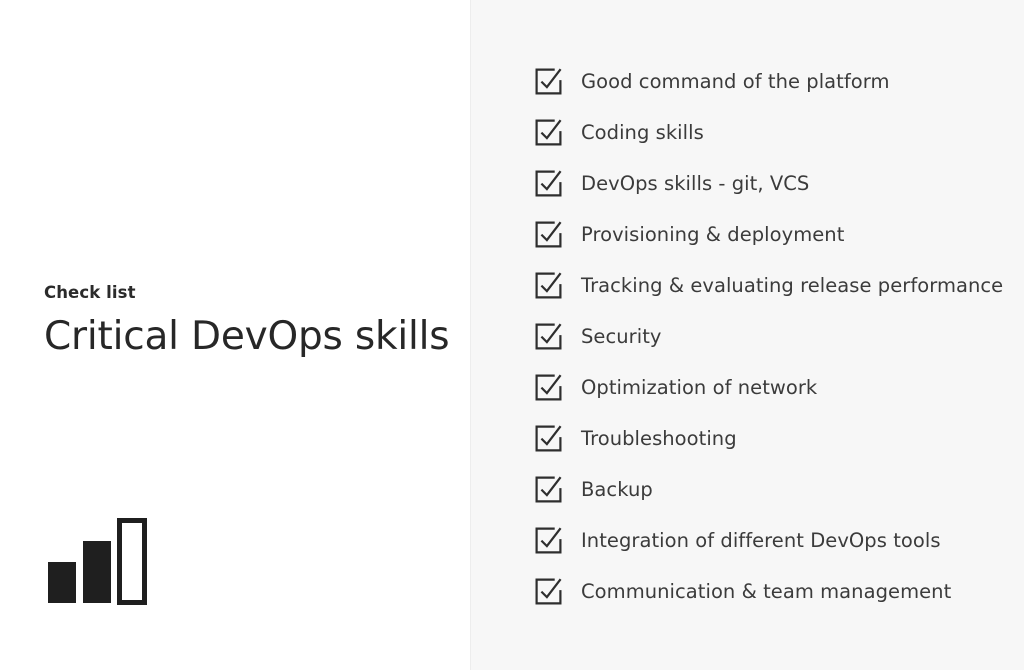 This screenshot has height=670, width=1024. I want to click on page-title: Critical DevOps skills, so click(247, 336).